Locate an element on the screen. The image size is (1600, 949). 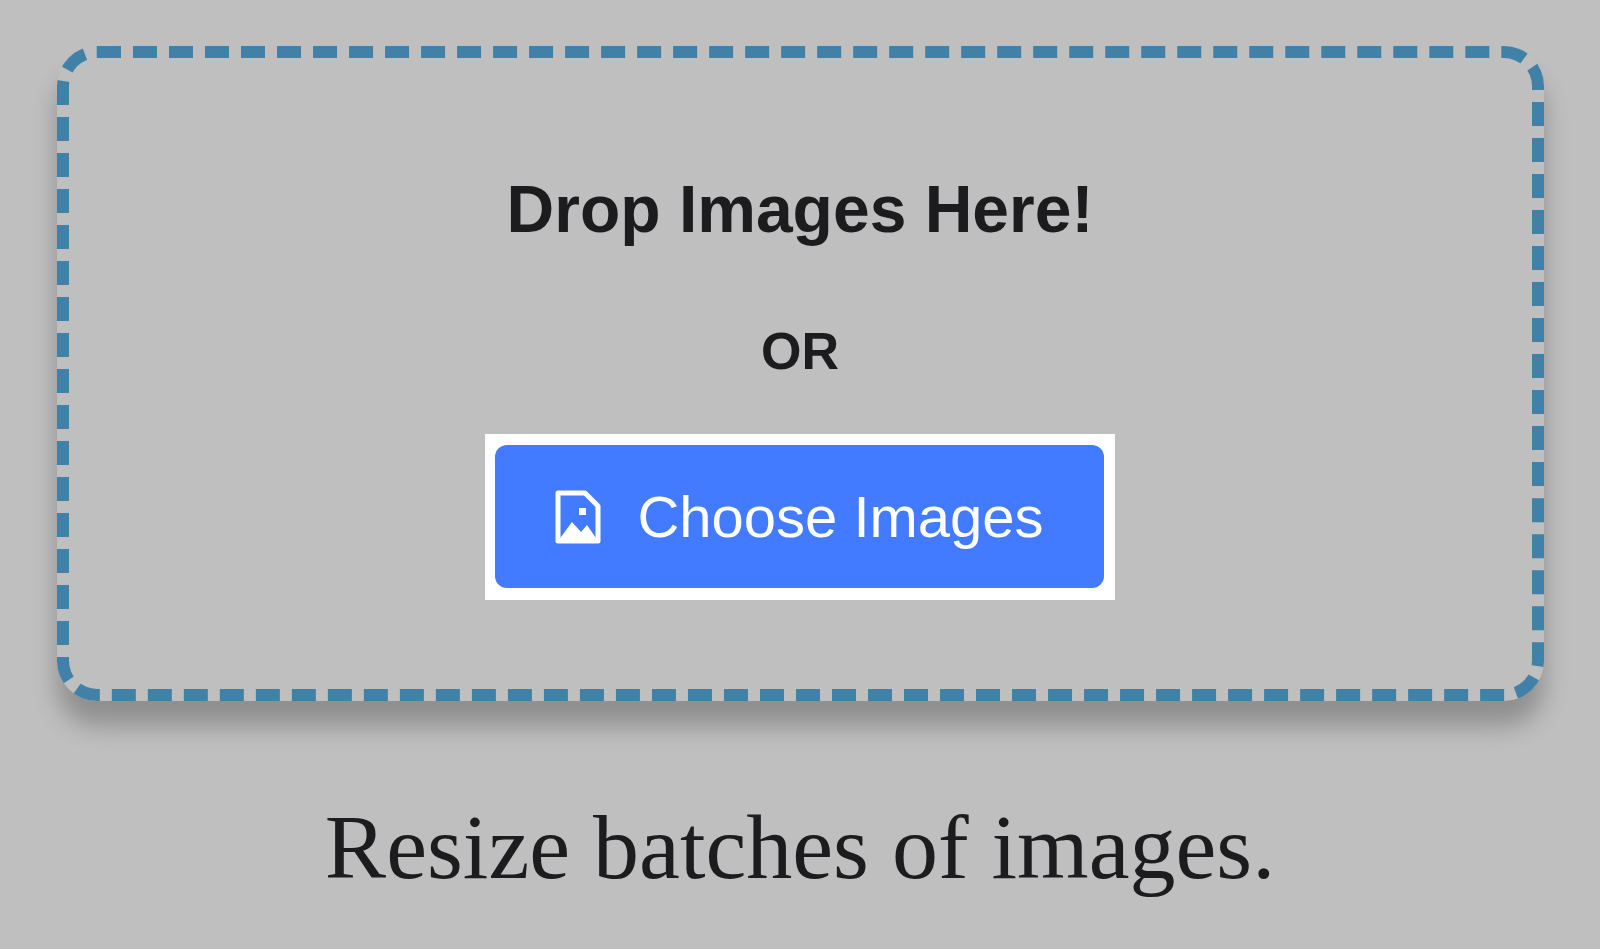
image-file-icon is located at coordinates (578, 516).